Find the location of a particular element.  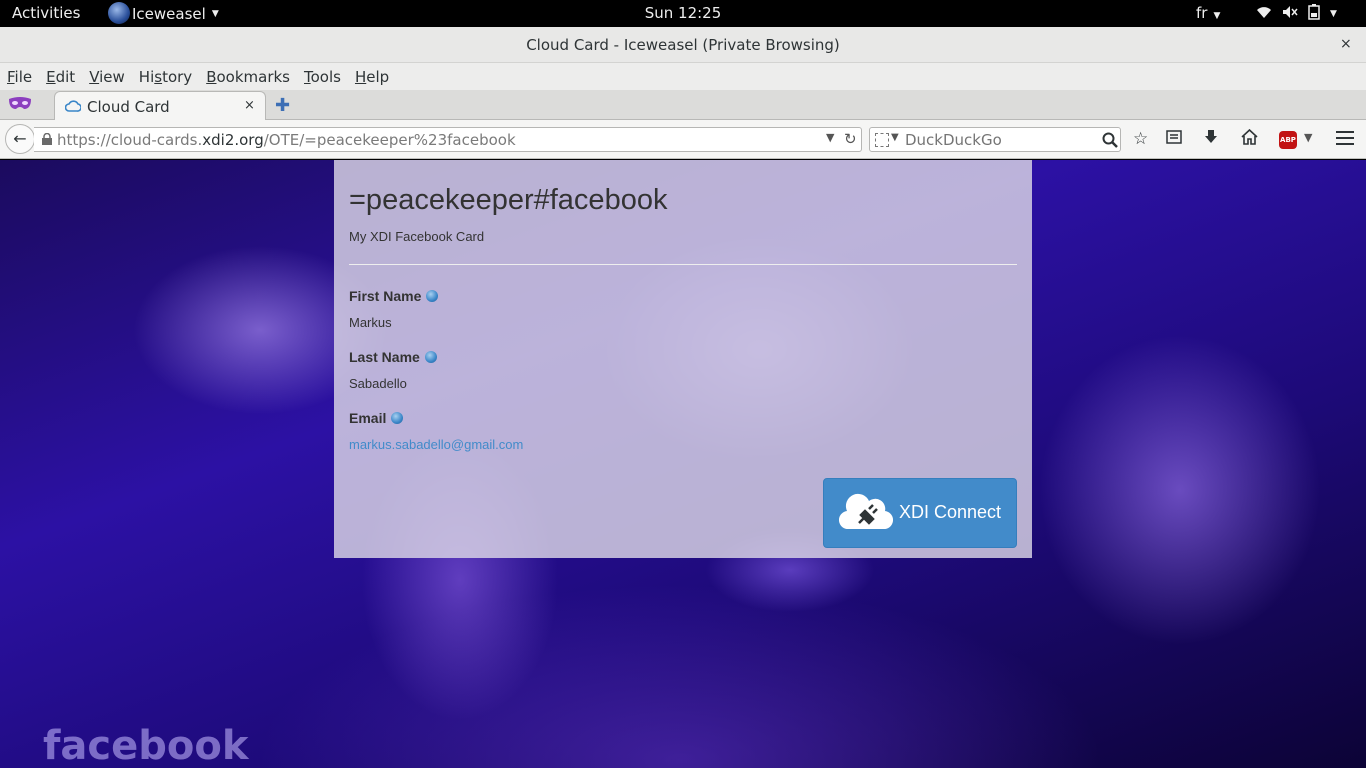

app-name: Iceweasel is located at coordinates (169, 14).